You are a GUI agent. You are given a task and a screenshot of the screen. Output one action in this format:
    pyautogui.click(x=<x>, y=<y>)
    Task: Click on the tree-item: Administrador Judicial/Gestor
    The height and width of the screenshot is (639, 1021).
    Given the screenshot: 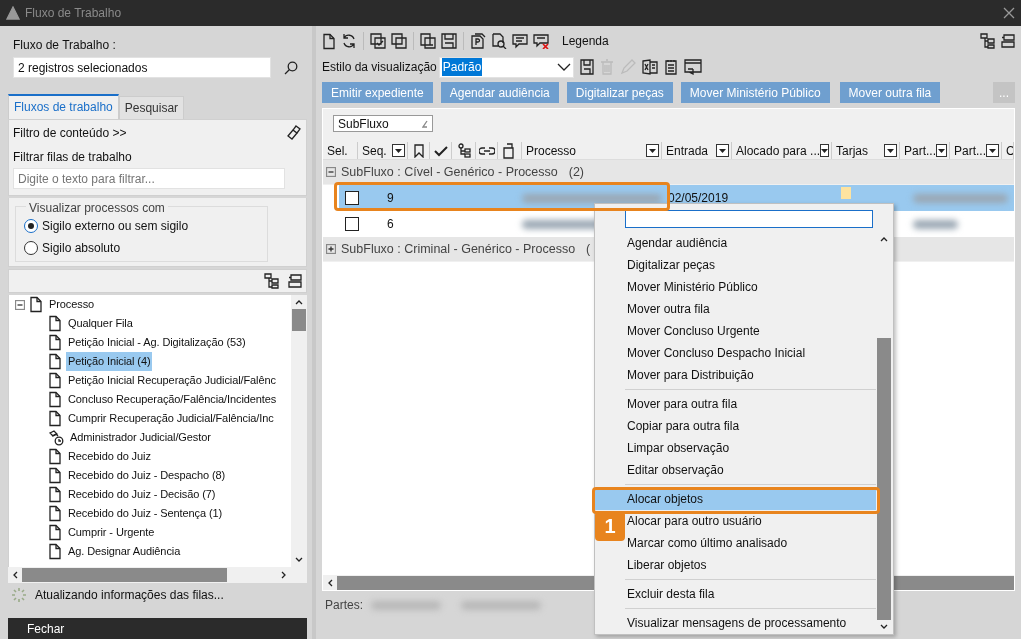 What is the action you would take?
    pyautogui.click(x=140, y=437)
    